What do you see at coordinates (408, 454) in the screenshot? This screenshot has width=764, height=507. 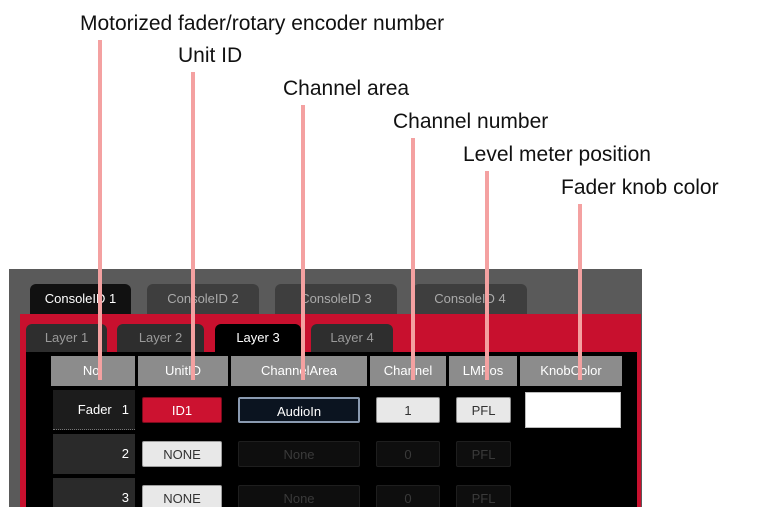 I see `row-2-channel-button: 0` at bounding box center [408, 454].